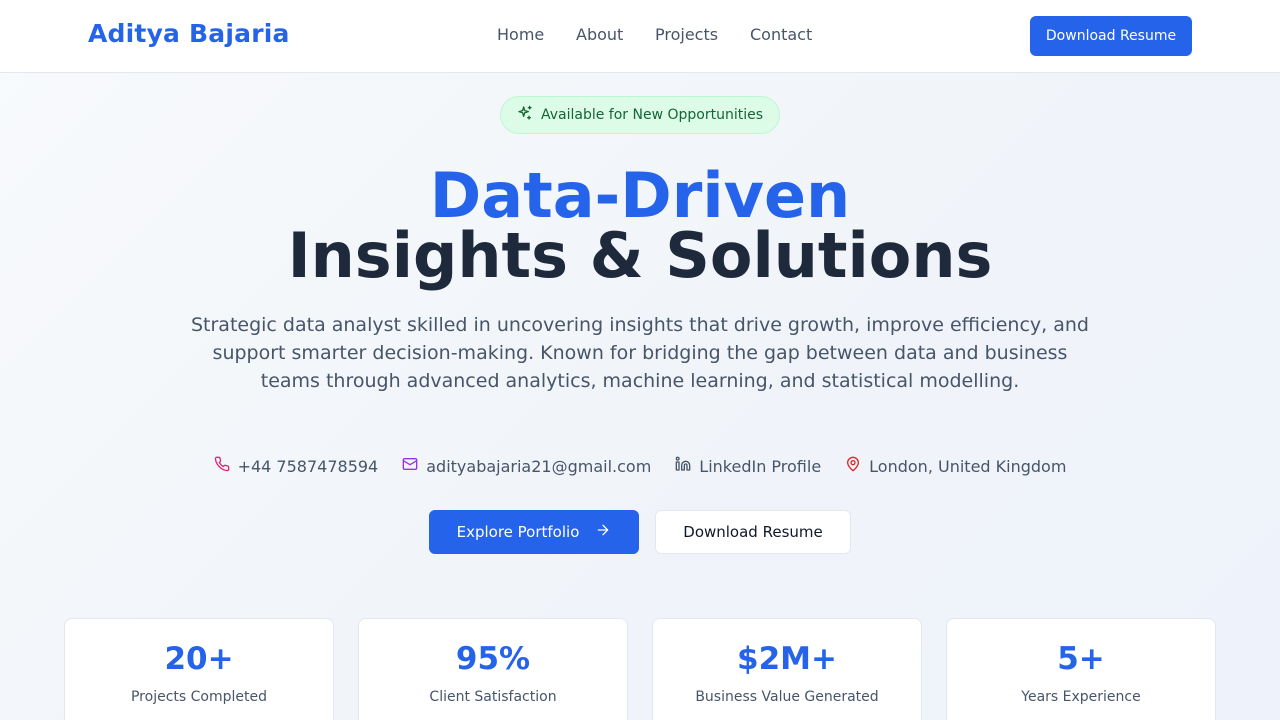 This screenshot has height=720, width=1280. What do you see at coordinates (520, 34) in the screenshot?
I see `nav-link-home: Home` at bounding box center [520, 34].